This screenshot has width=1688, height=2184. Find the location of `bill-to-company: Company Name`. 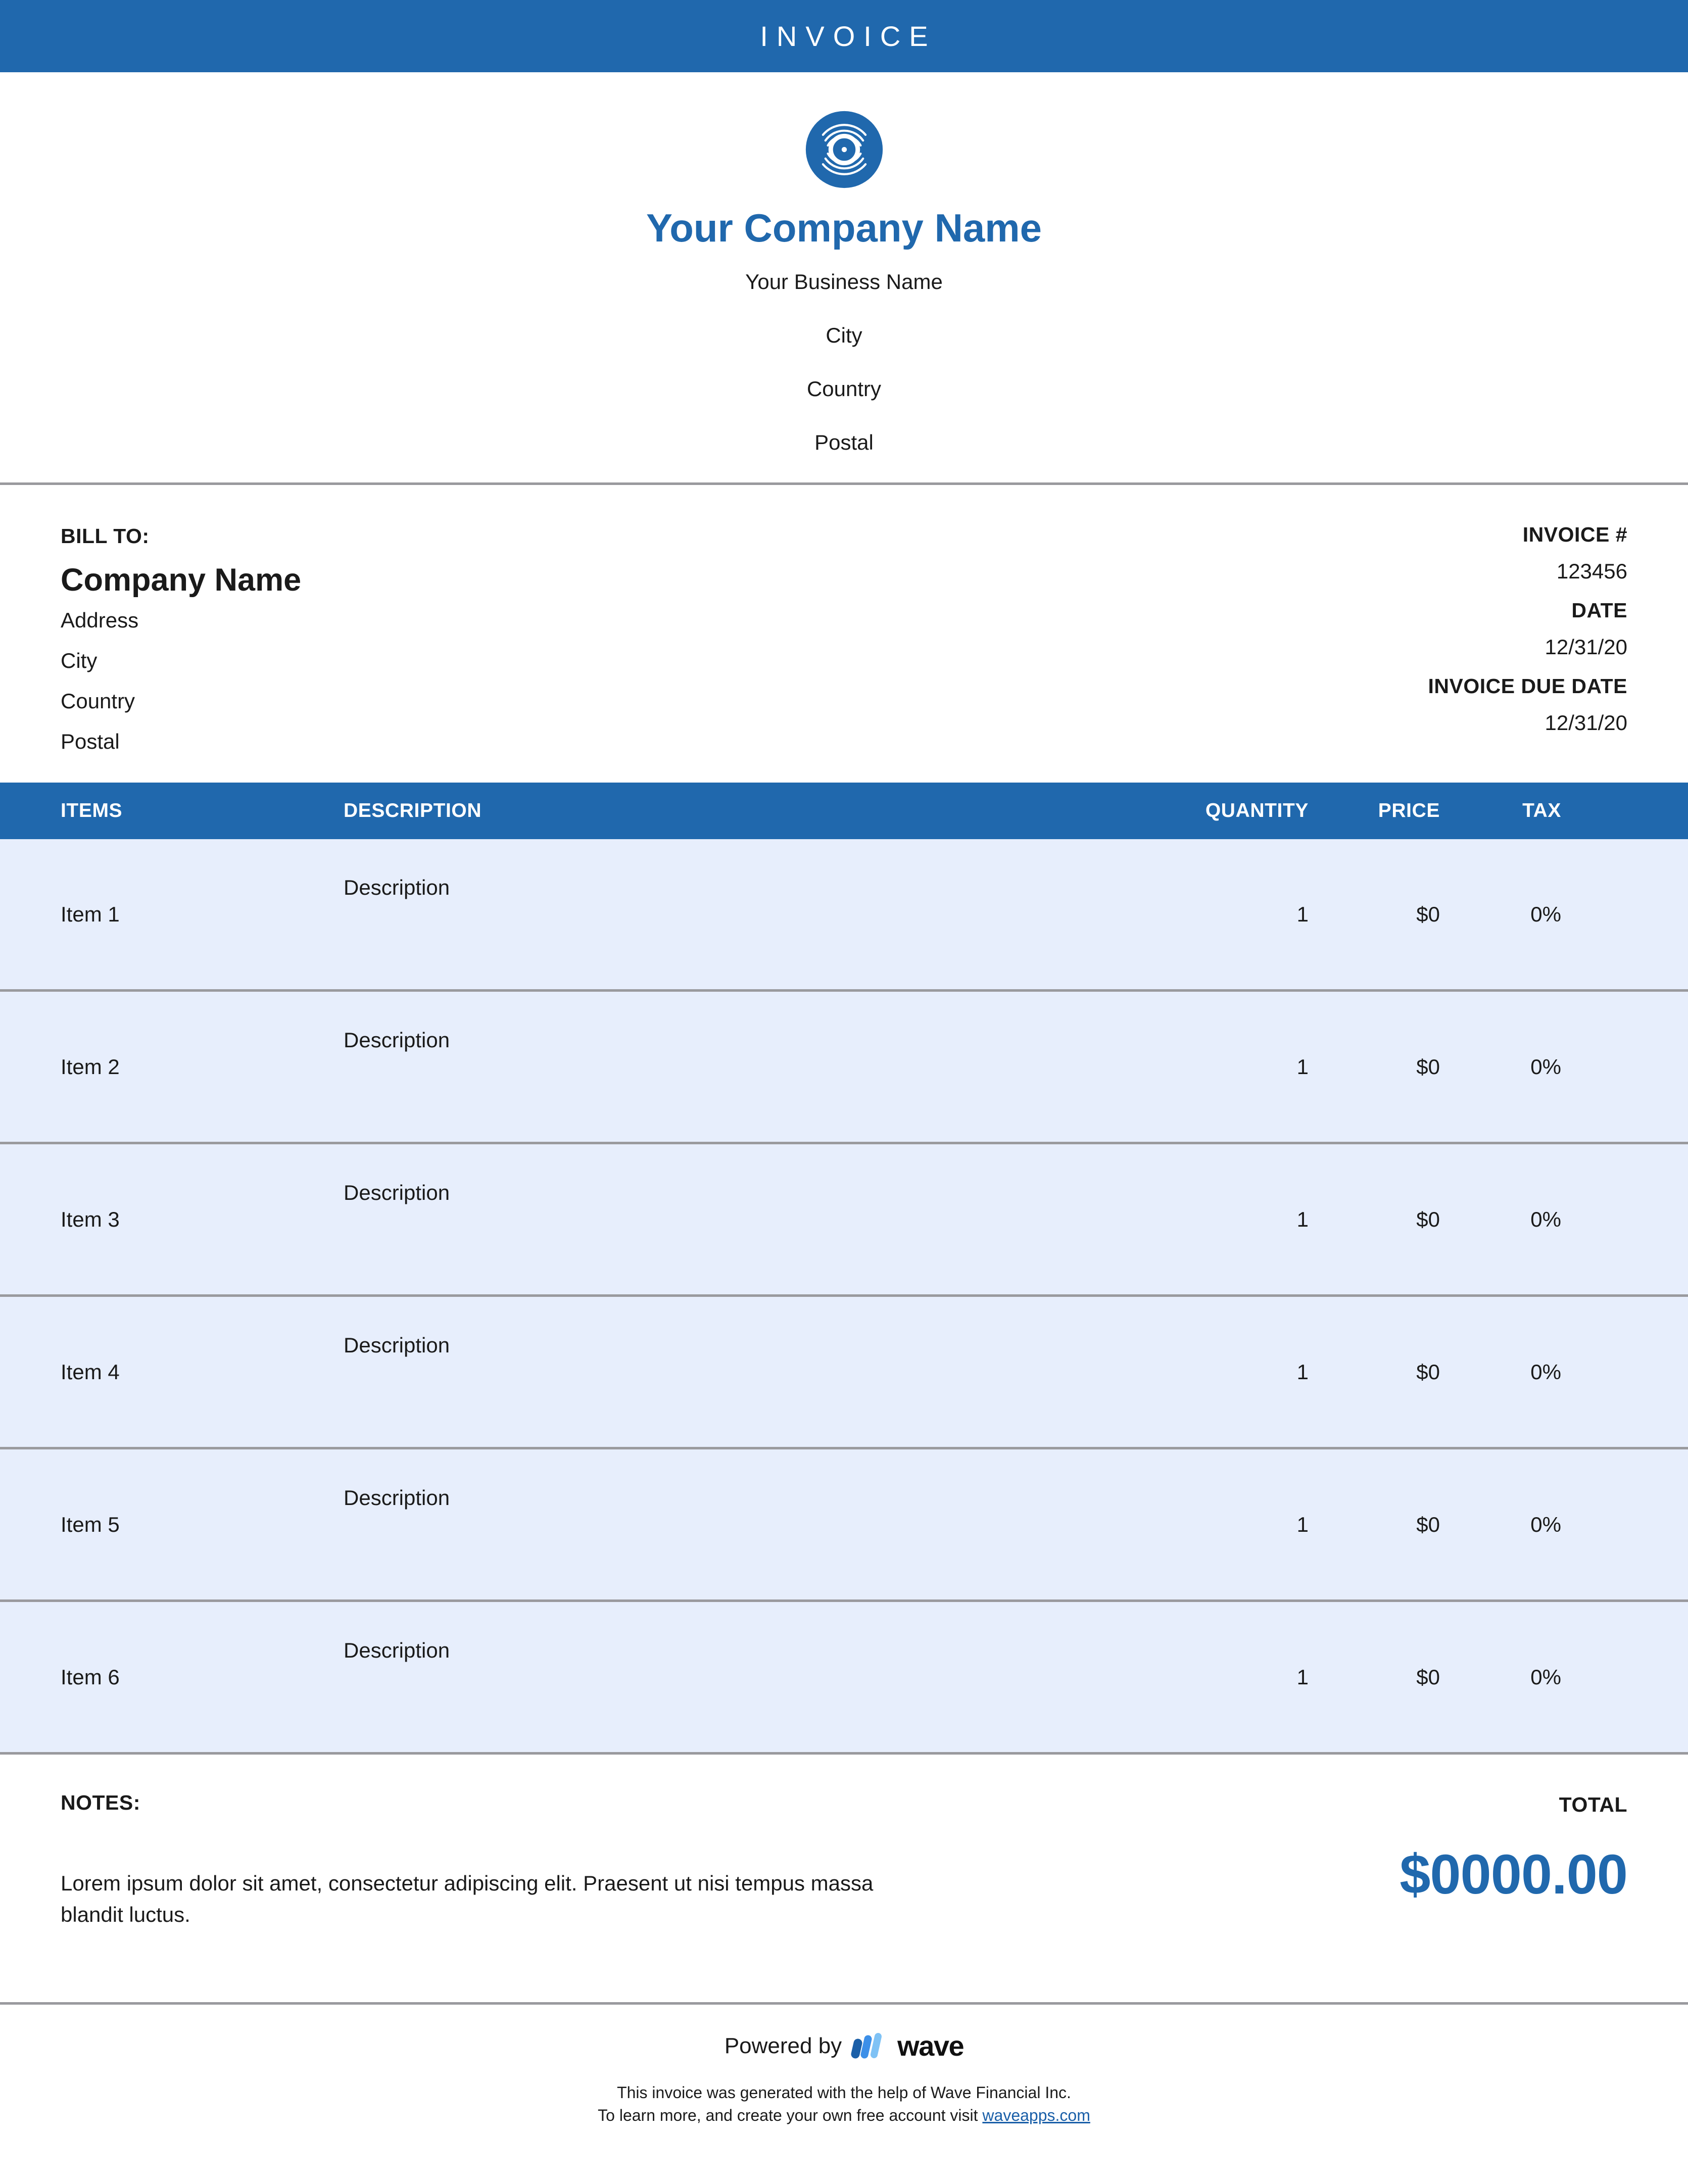

bill-to-company: Company Name is located at coordinates (181, 580).